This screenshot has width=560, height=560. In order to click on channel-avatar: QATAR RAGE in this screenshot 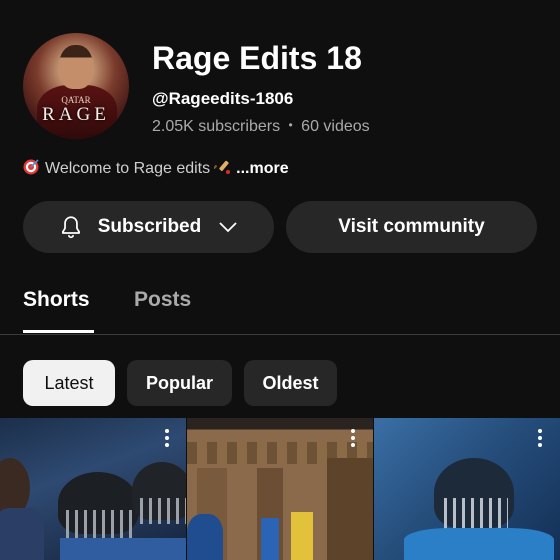, I will do `click(76, 86)`.